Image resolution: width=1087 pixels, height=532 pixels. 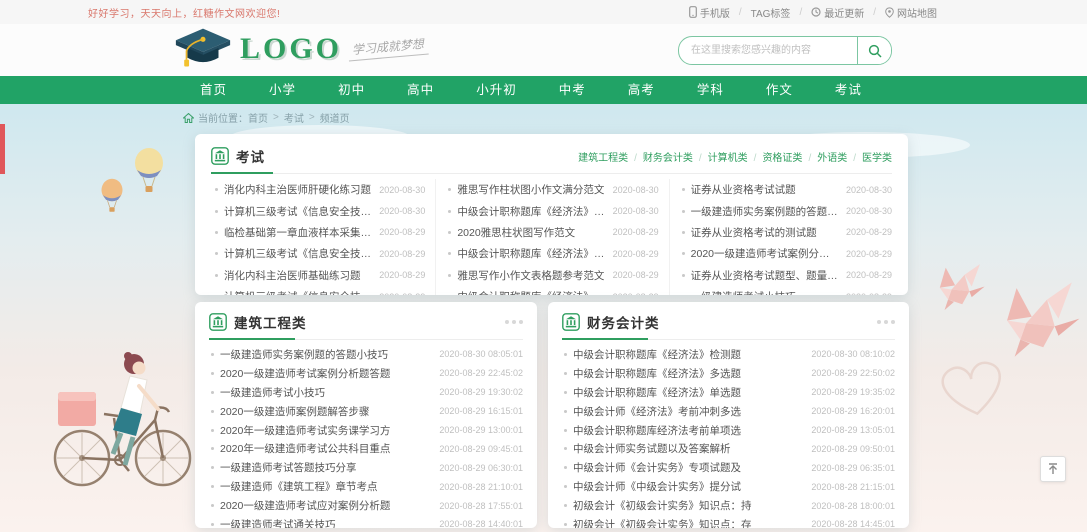 I want to click on article-link: 2020一级建造师考试案例分析题答题 2020-08-29 22:45:02, so click(x=366, y=373).